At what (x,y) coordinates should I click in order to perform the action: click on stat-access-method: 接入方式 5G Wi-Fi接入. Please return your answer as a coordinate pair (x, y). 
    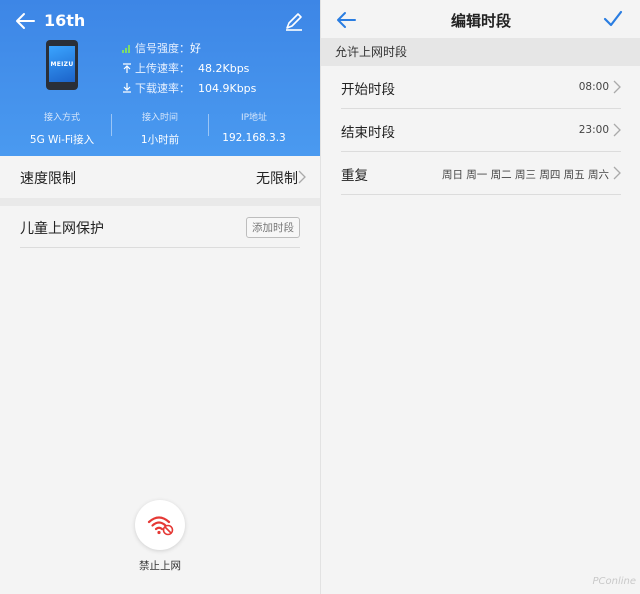
    Looking at the image, I should click on (62, 128).